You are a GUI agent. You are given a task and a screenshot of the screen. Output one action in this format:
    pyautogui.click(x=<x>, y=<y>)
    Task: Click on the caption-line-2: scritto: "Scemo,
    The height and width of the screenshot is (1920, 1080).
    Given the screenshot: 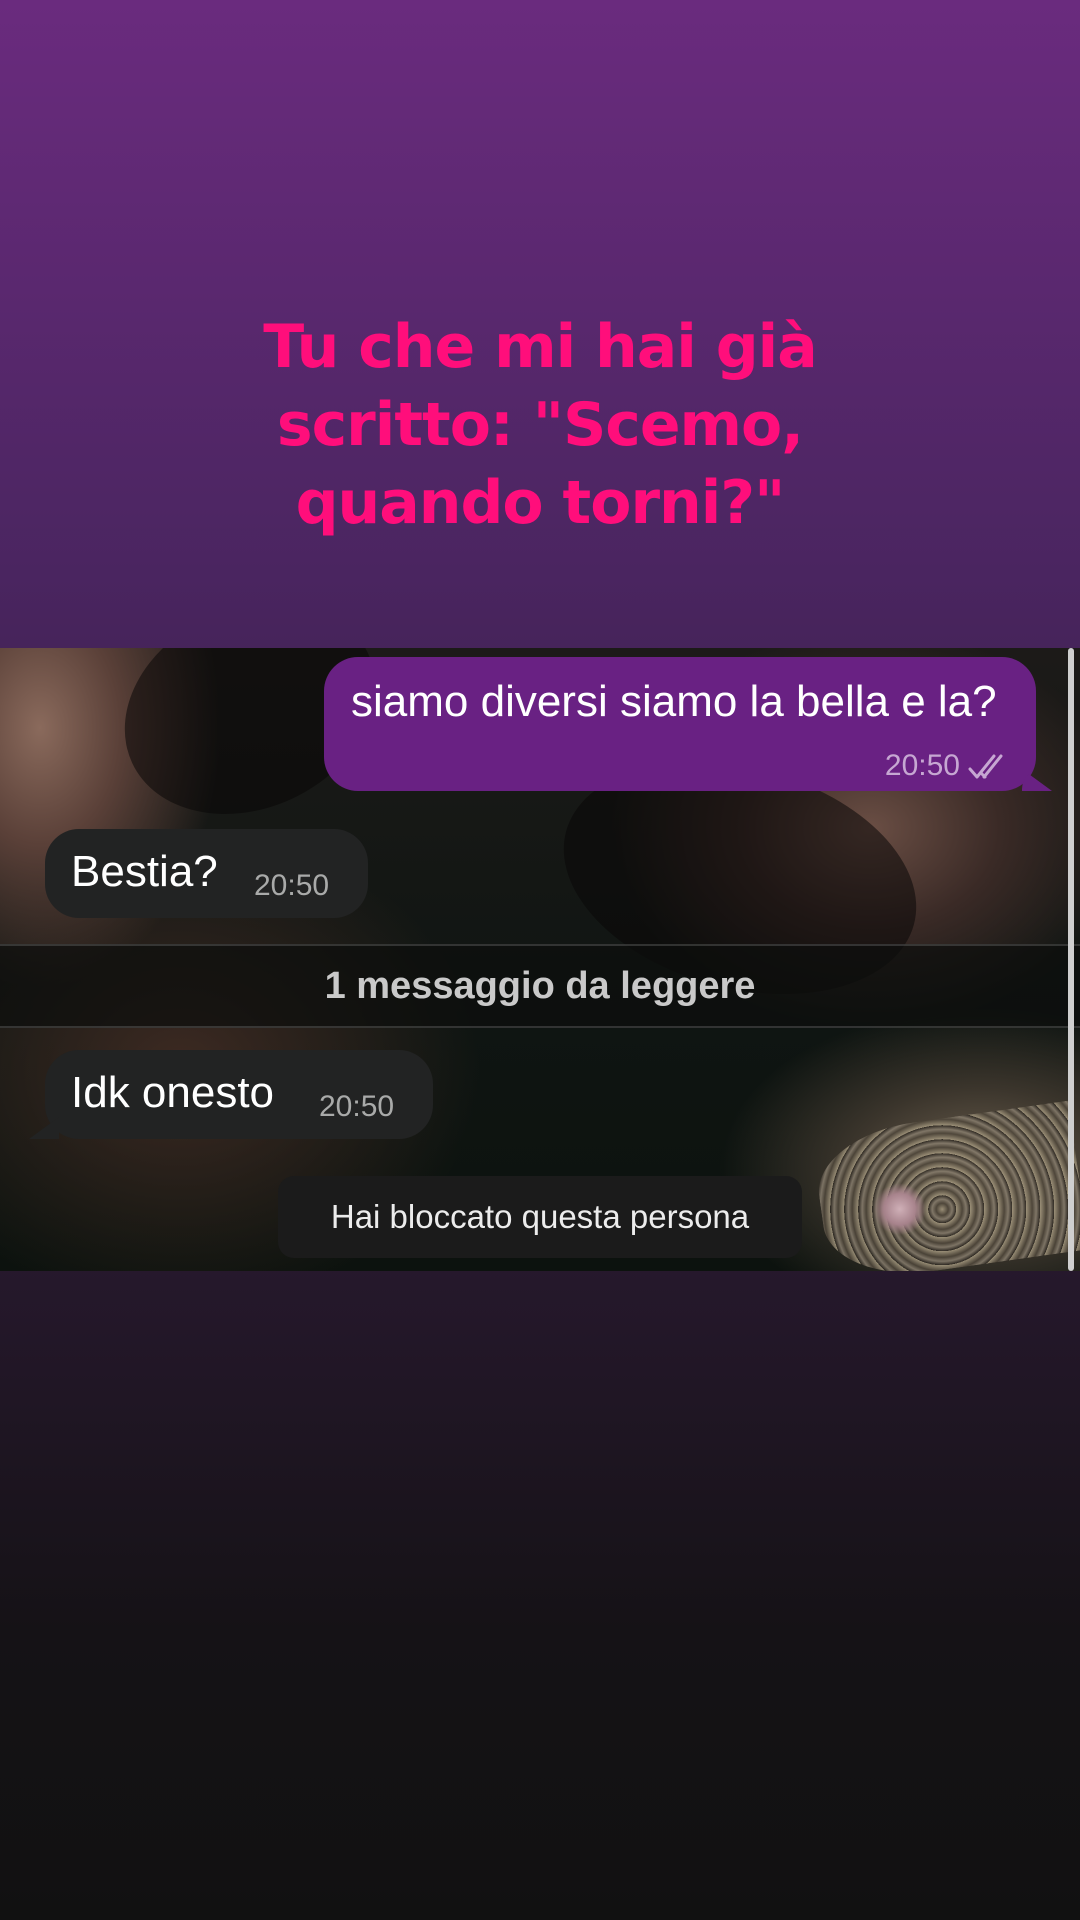 What is the action you would take?
    pyautogui.click(x=540, y=425)
    